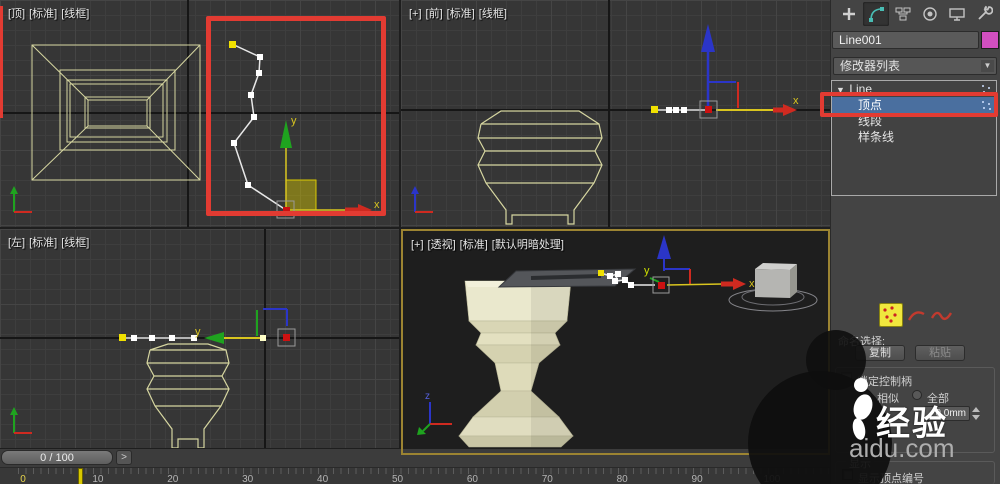  Describe the element at coordinates (947, 413) in the screenshot. I see `area-threshold-spinner: 0.0mm` at that location.